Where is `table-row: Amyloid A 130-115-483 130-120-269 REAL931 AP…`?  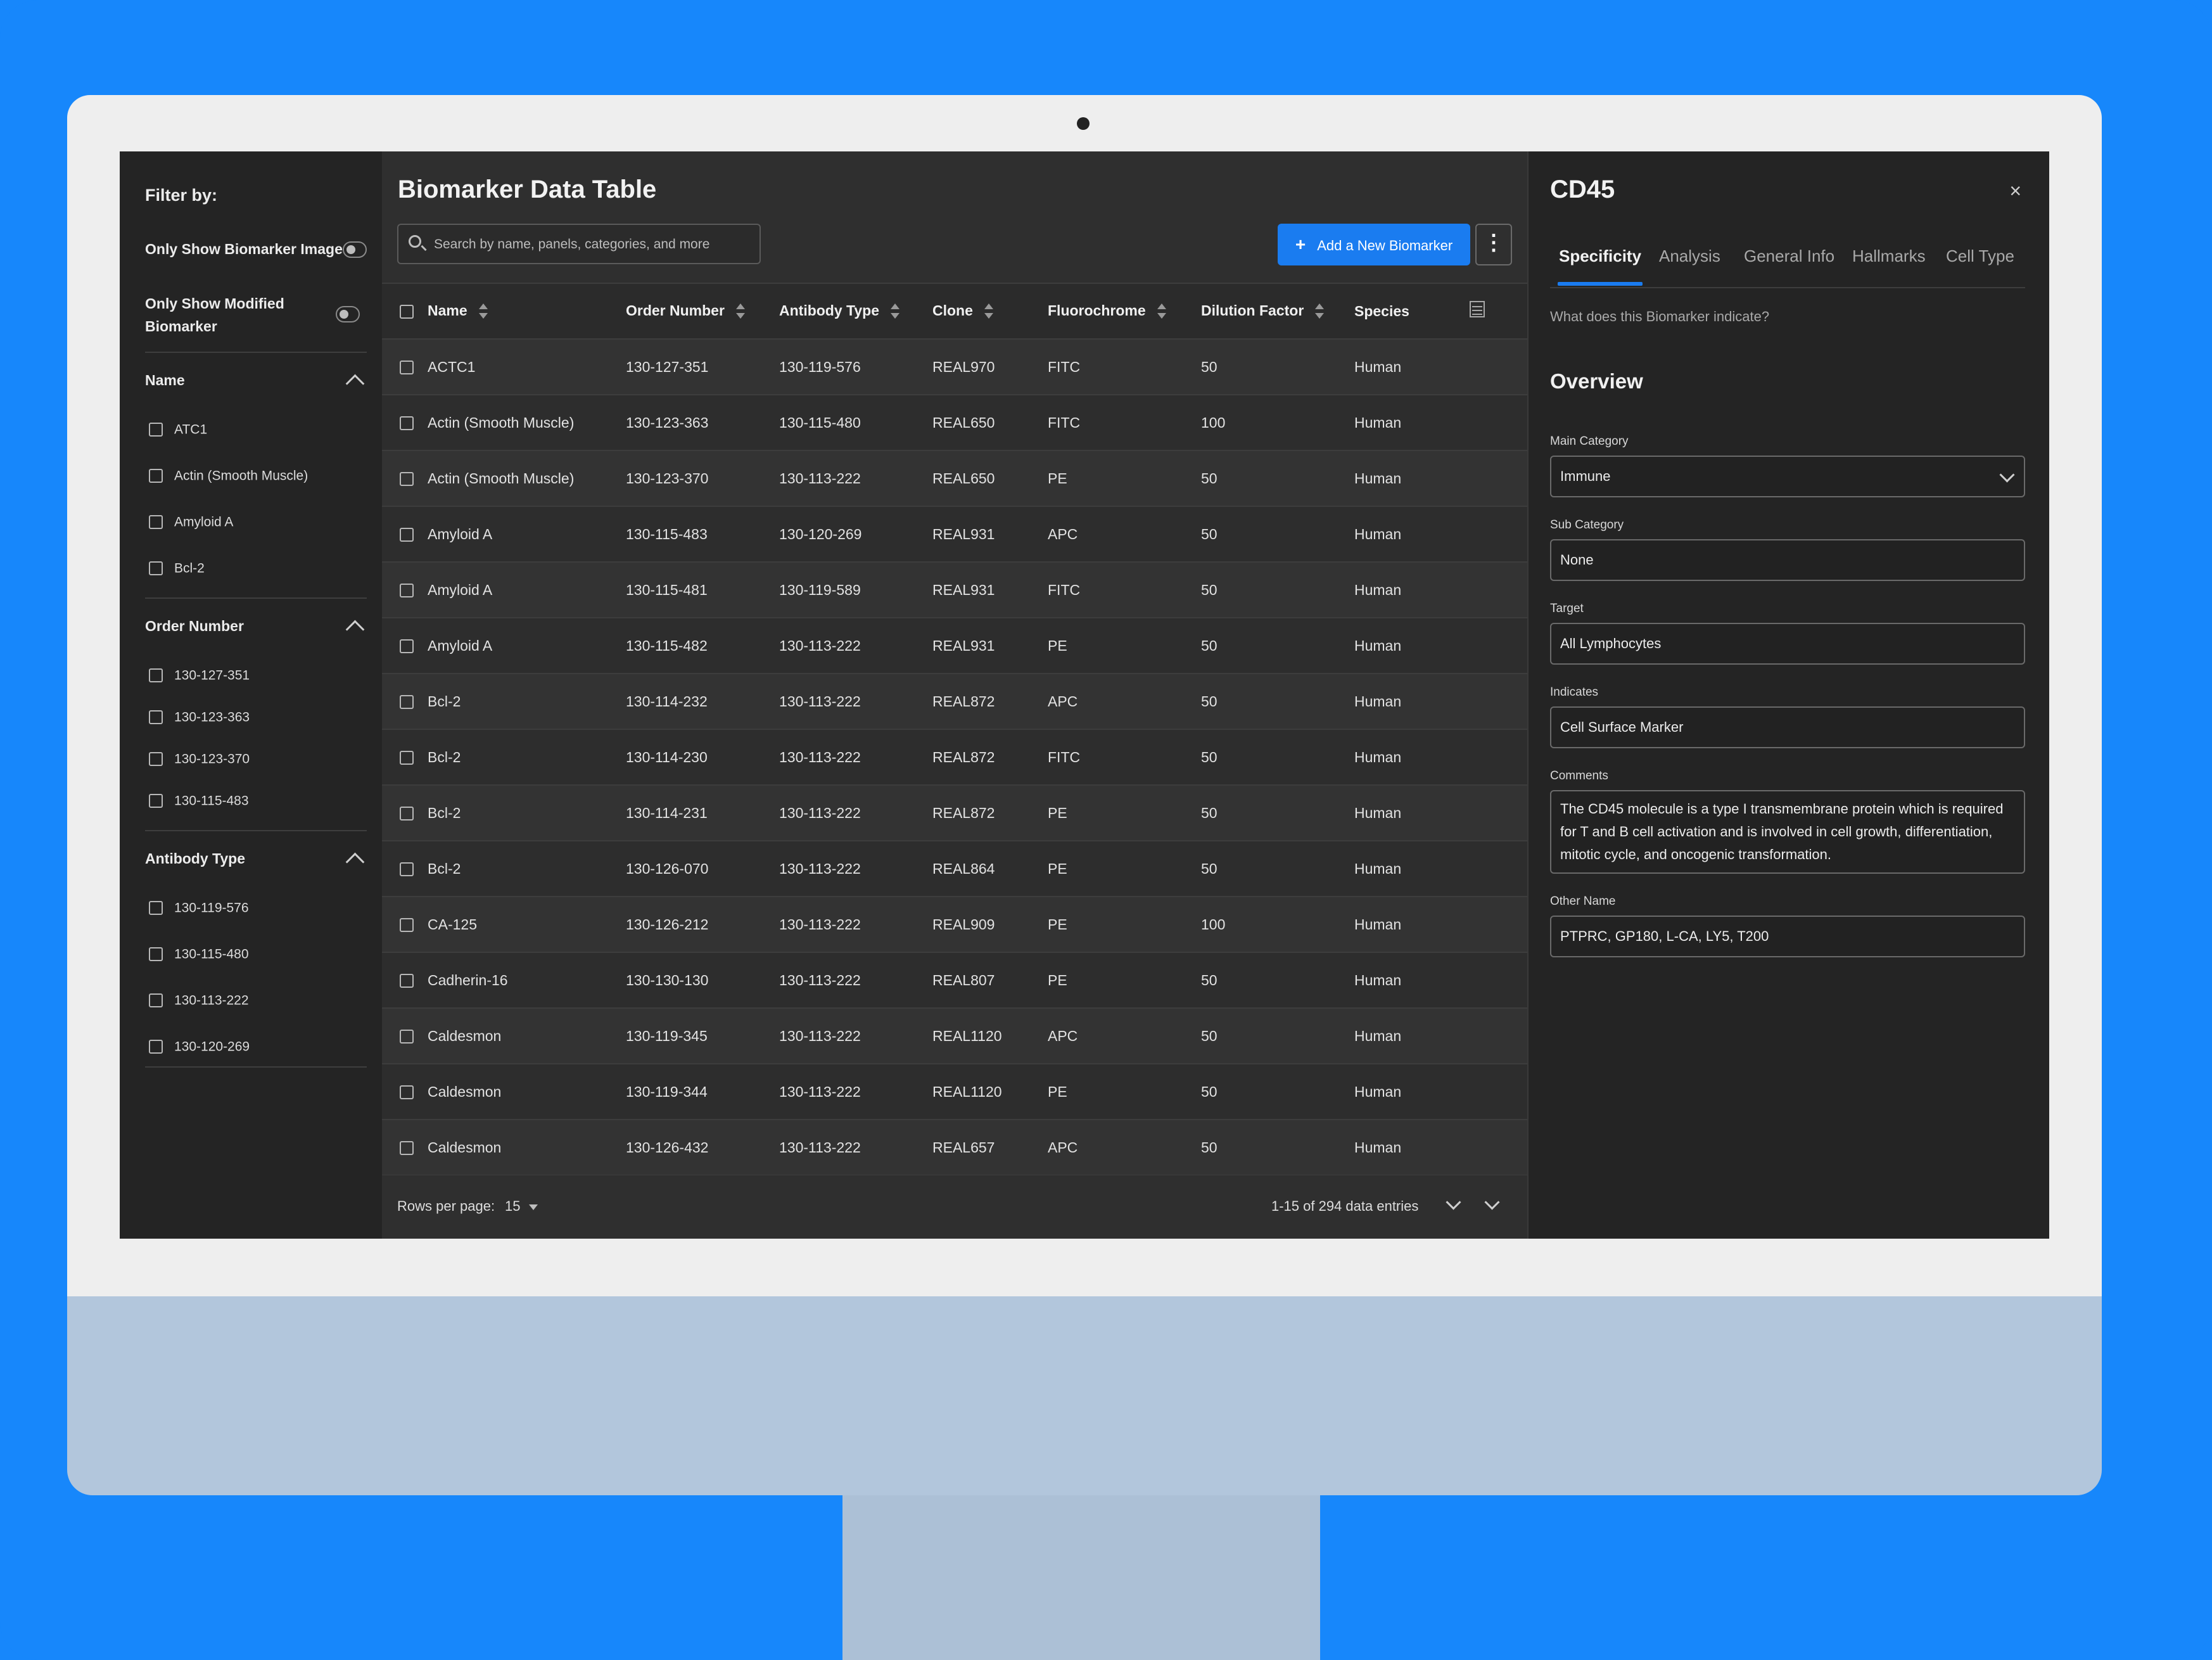 table-row: Amyloid A 130-115-483 130-120-269 REAL931 AP… is located at coordinates (954, 534).